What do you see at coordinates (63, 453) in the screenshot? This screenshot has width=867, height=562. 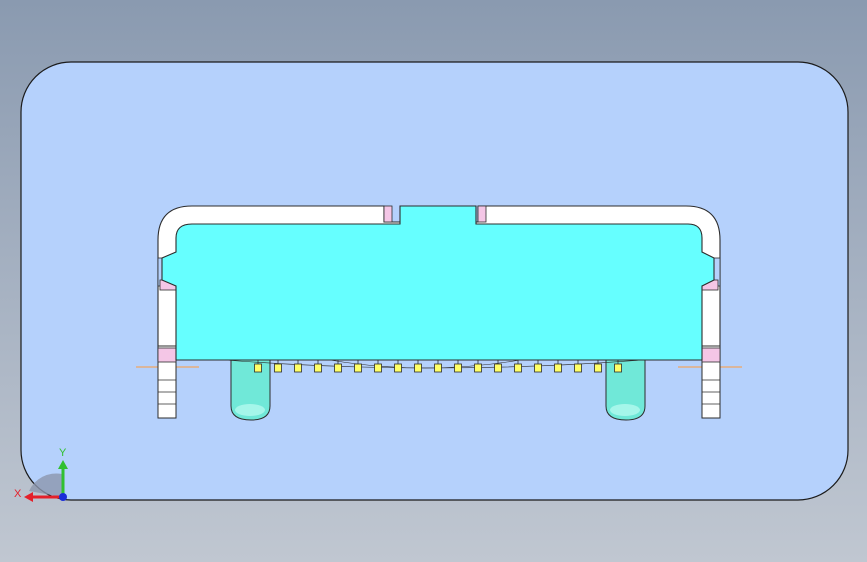 I see `y-axis-label: Y` at bounding box center [63, 453].